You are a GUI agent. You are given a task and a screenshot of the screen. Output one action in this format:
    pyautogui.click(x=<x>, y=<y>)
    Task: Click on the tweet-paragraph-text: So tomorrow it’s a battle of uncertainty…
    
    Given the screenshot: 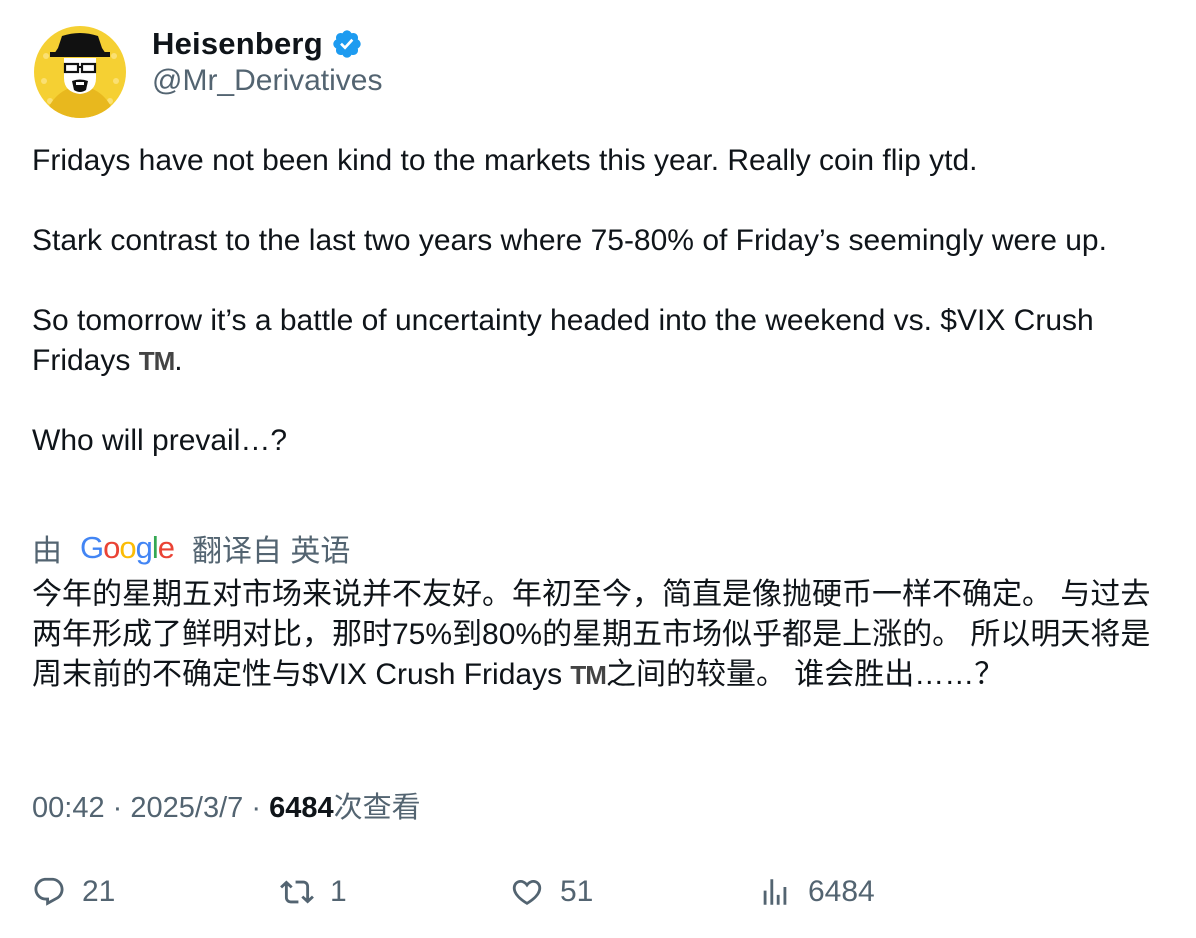 What is the action you would take?
    pyautogui.click(x=563, y=340)
    